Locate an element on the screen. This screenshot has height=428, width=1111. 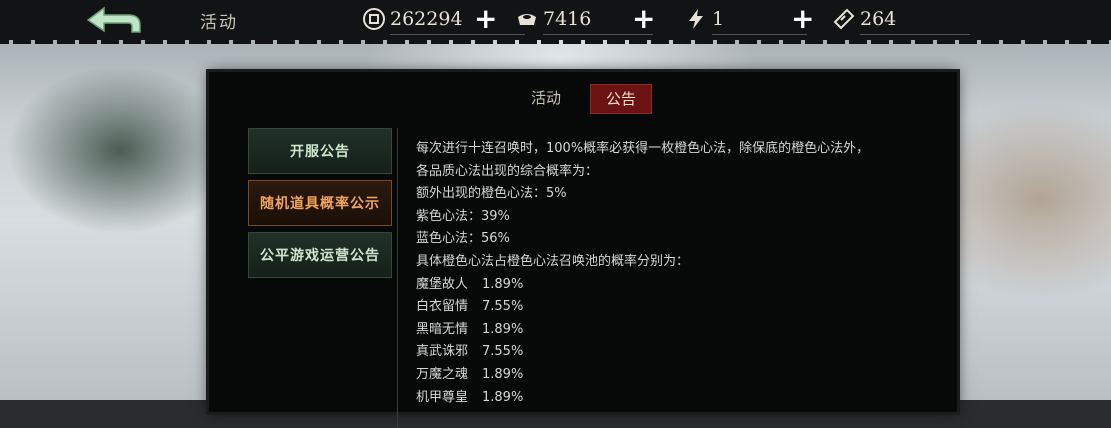
tab-activity: 活动 is located at coordinates (546, 98).